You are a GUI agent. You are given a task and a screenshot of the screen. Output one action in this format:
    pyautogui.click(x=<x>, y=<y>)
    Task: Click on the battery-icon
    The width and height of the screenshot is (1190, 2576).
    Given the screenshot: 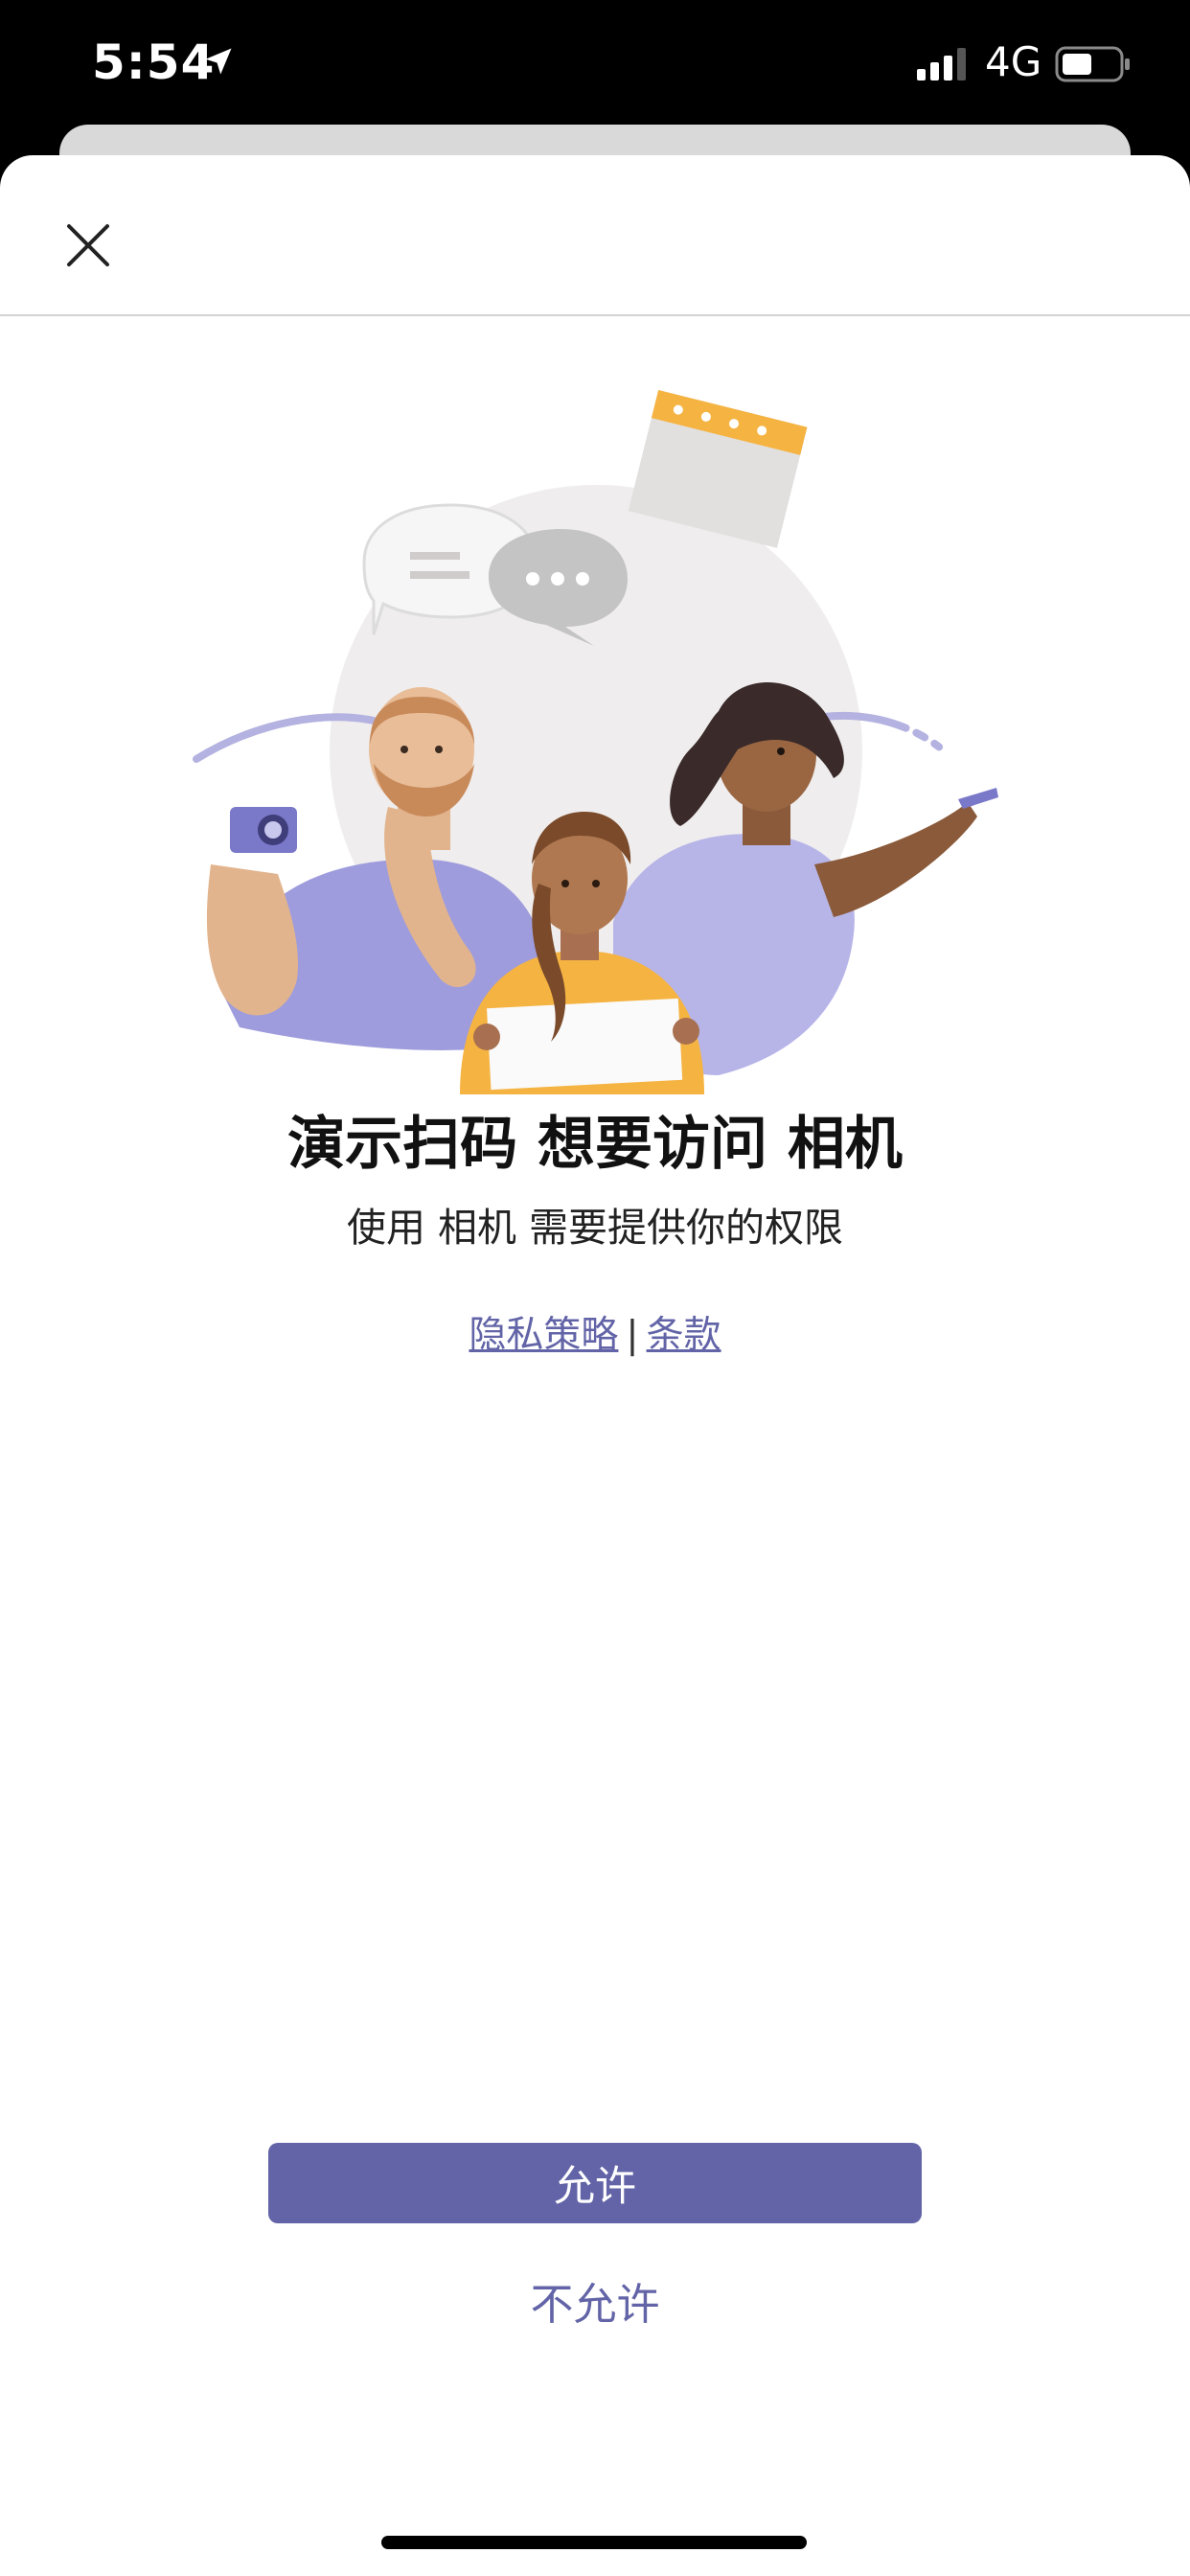 What is the action you would take?
    pyautogui.click(x=1094, y=66)
    